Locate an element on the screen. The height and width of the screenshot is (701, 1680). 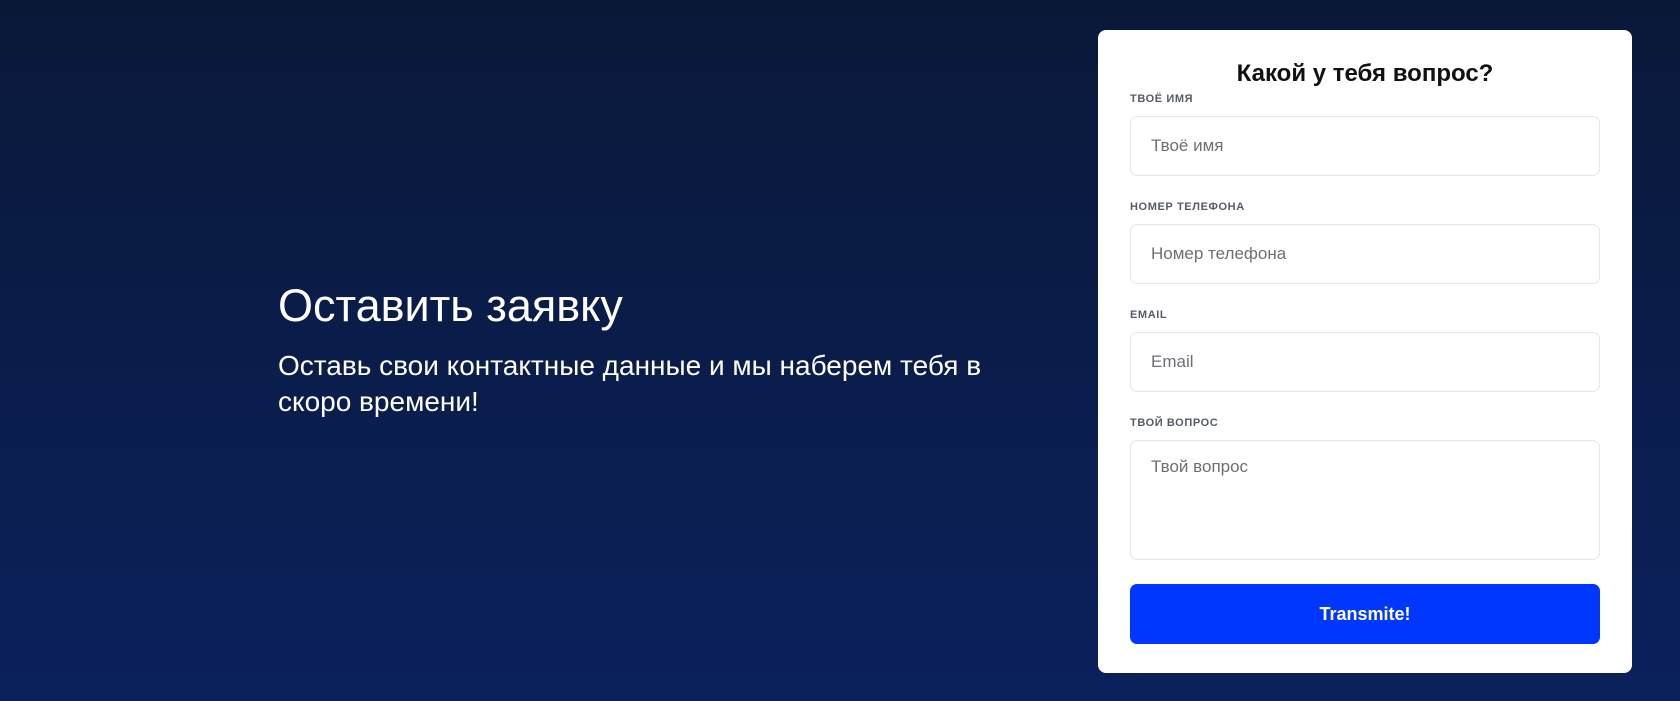
name-field-label: Твоё имя is located at coordinates (1162, 99).